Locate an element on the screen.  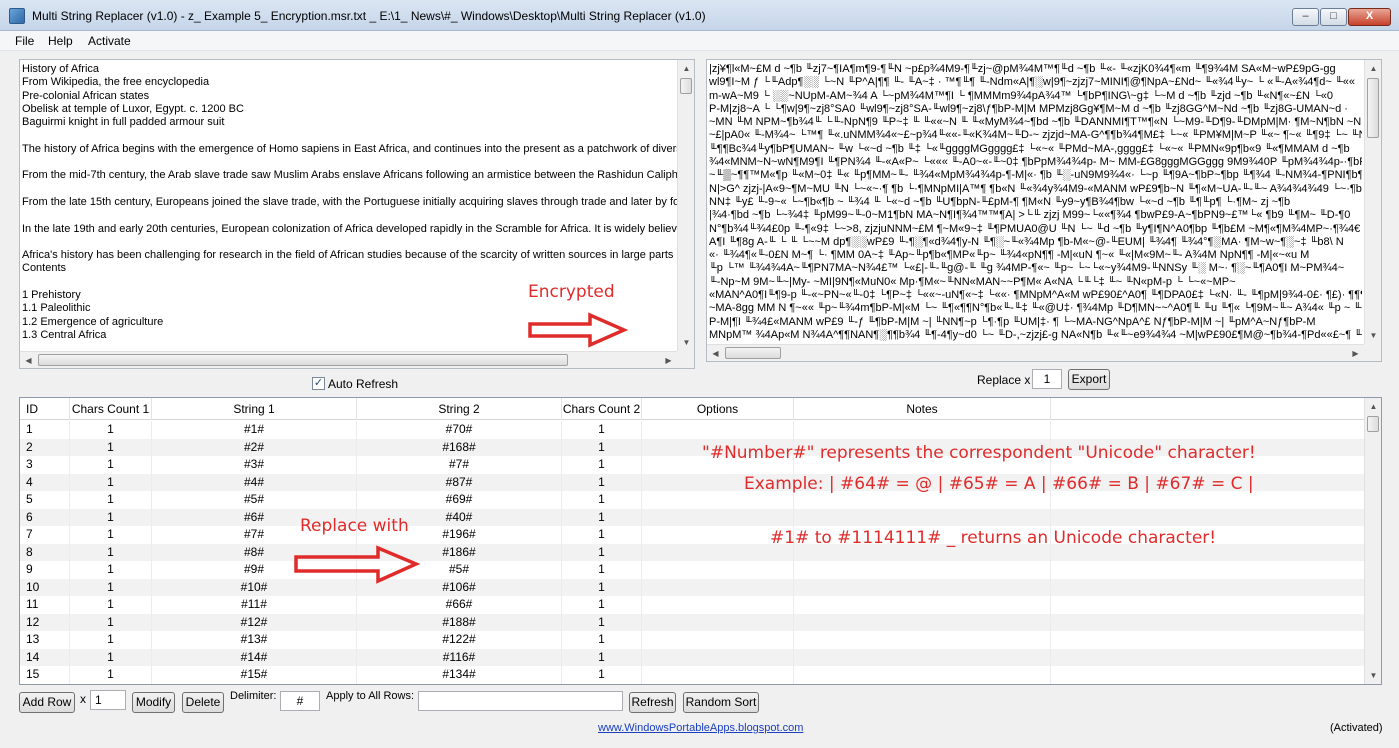
cell-id: 5 is located at coordinates (45, 500).